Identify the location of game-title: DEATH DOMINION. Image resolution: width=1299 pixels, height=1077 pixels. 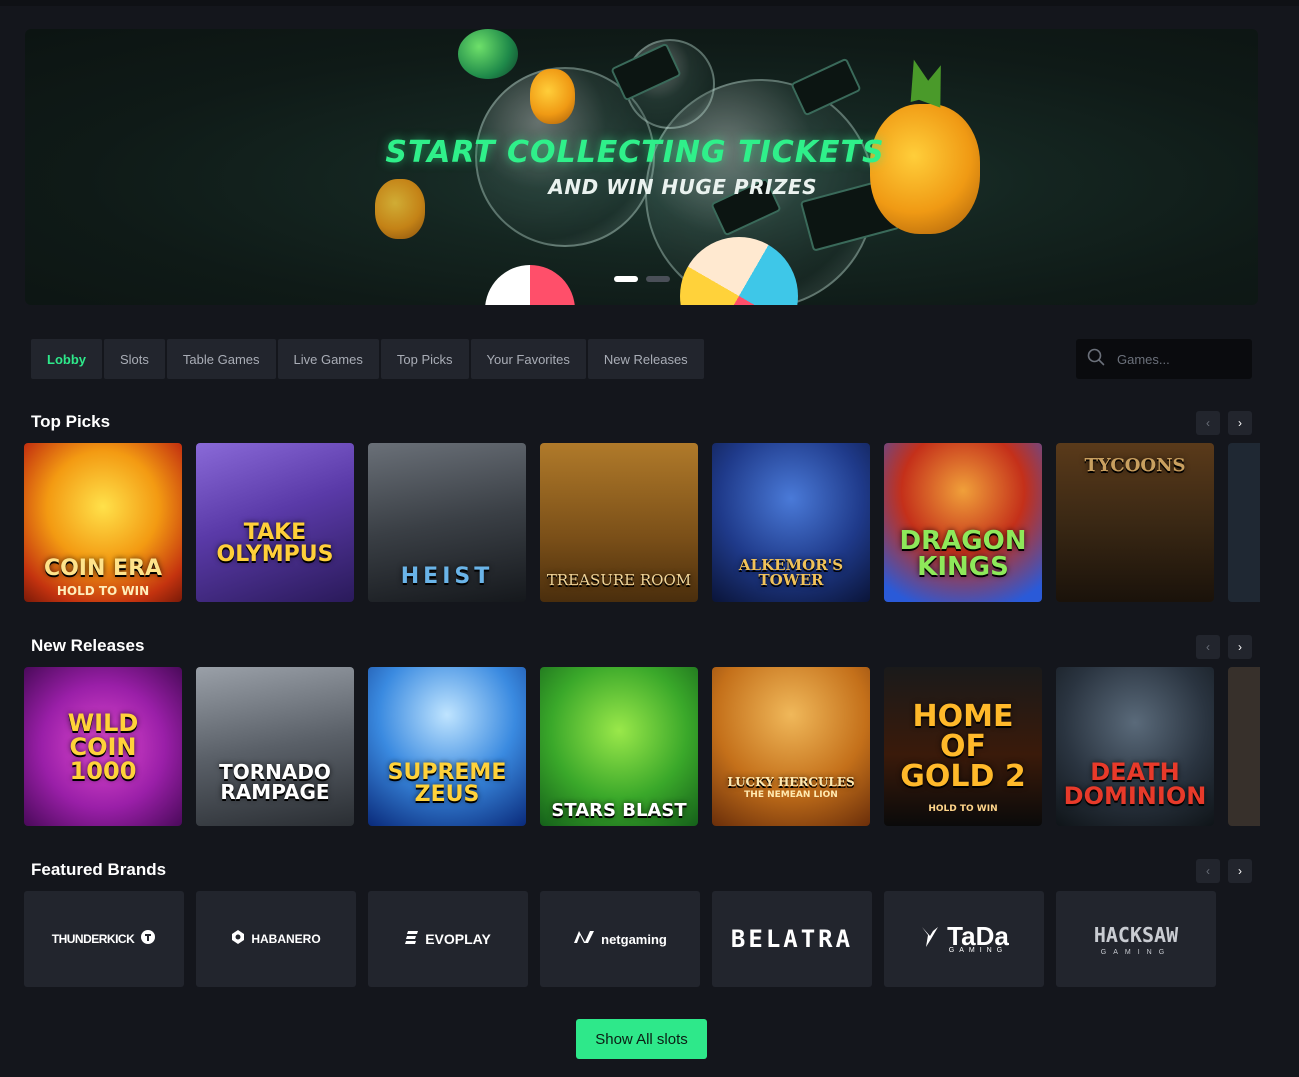
(1135, 784).